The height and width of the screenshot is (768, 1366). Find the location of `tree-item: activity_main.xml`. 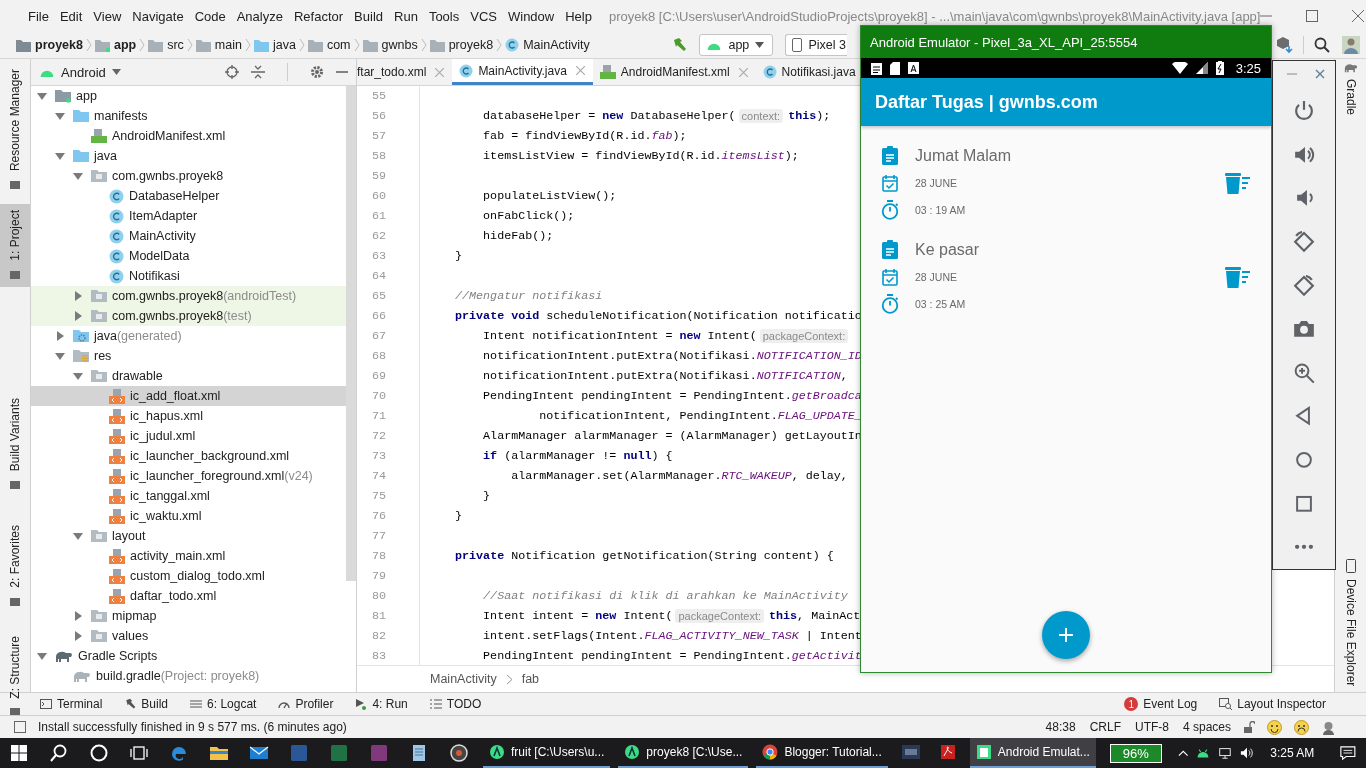

tree-item: activity_main.xml is located at coordinates (188, 556).